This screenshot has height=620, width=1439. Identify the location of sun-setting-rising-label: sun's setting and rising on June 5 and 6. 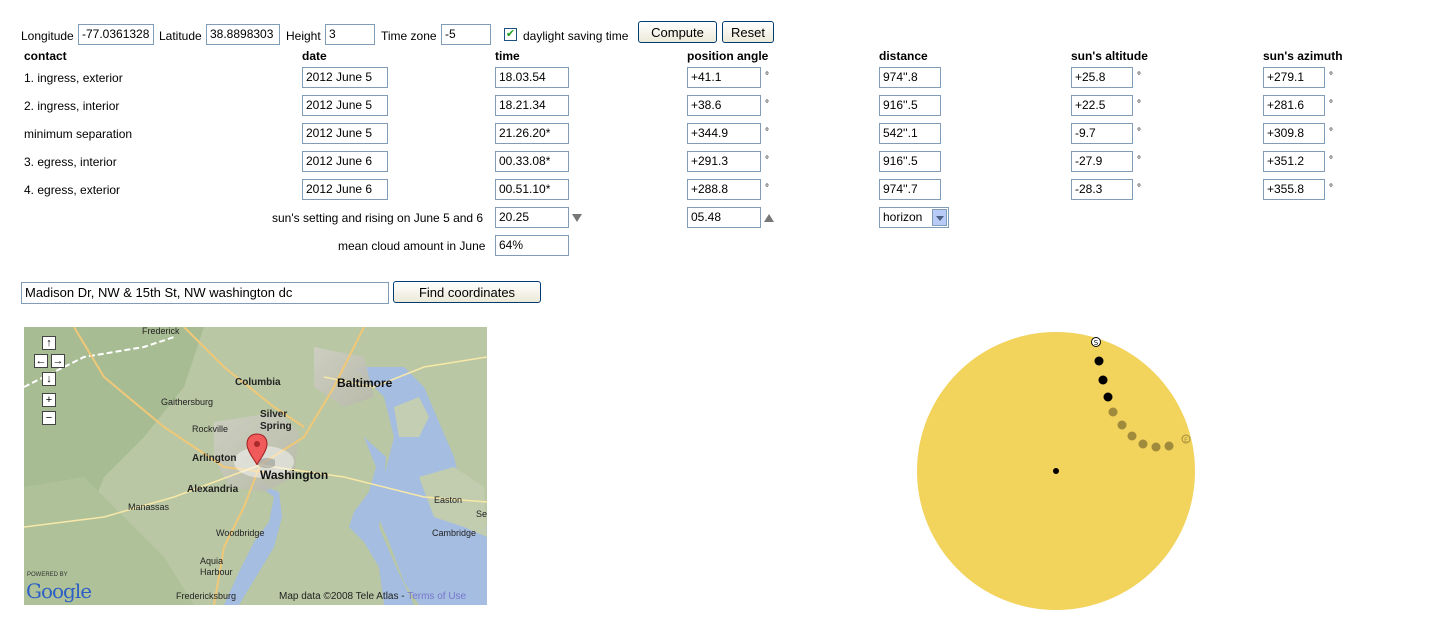
(378, 218).